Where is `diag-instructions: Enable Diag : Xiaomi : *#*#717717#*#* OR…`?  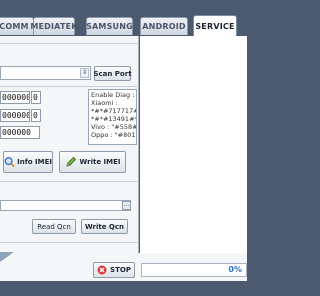 diag-instructions: Enable Diag : Xiaomi : *#*#717717#*#* OR… is located at coordinates (112, 117).